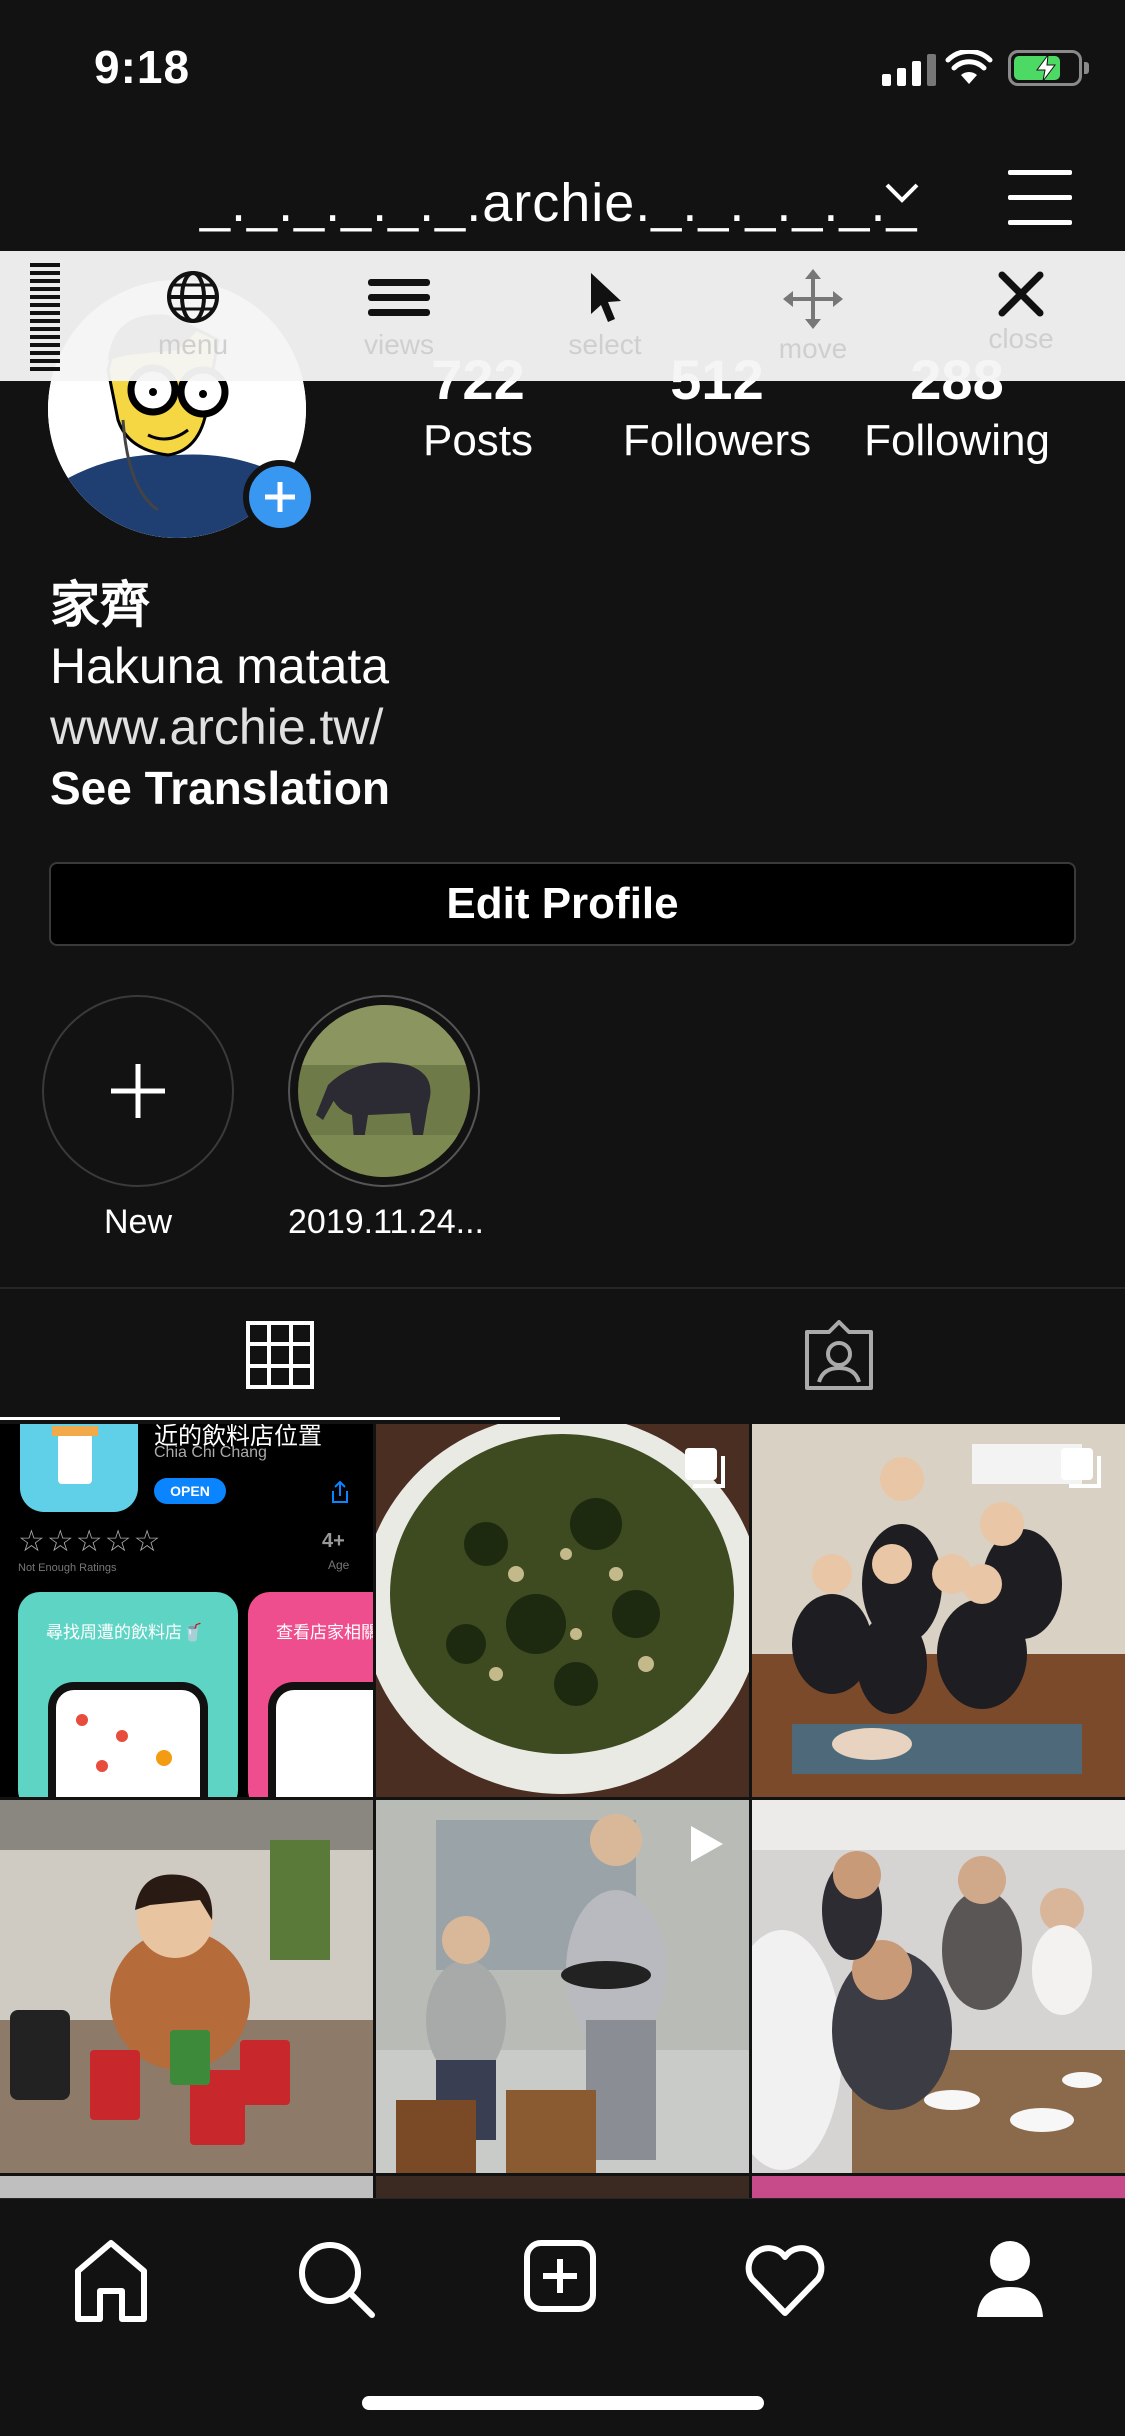 The width and height of the screenshot is (1125, 2436). I want to click on grid-icon, so click(280, 1355).